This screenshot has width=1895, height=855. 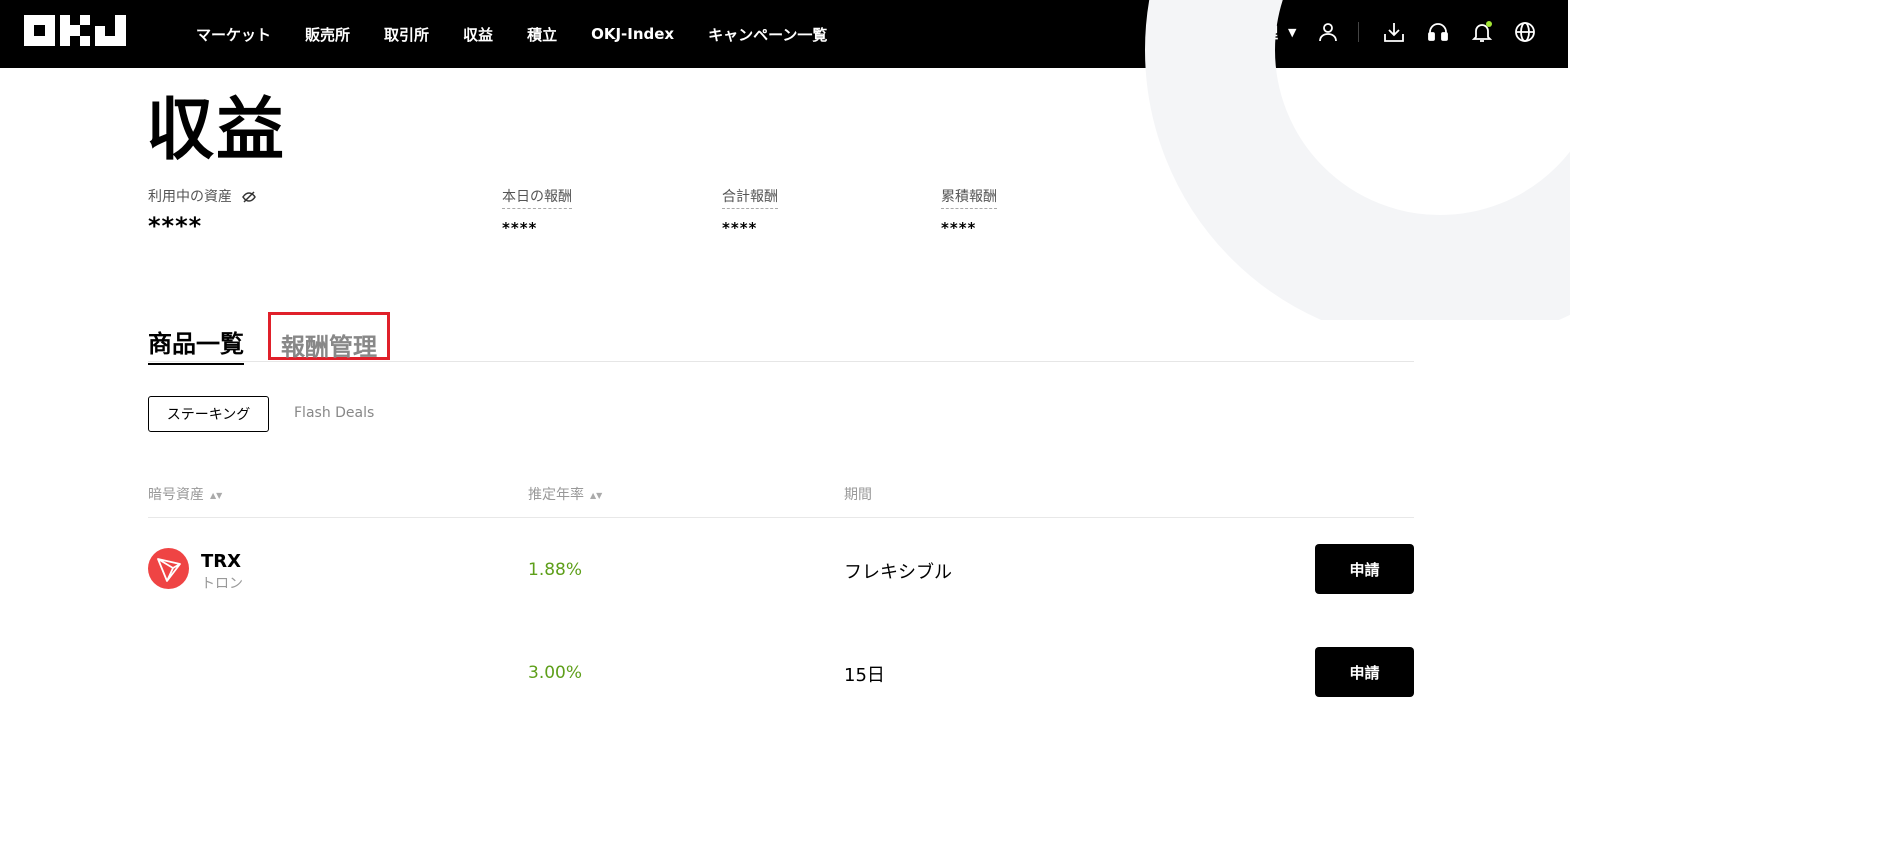 I want to click on coin-symbol: TRX, so click(x=221, y=561).